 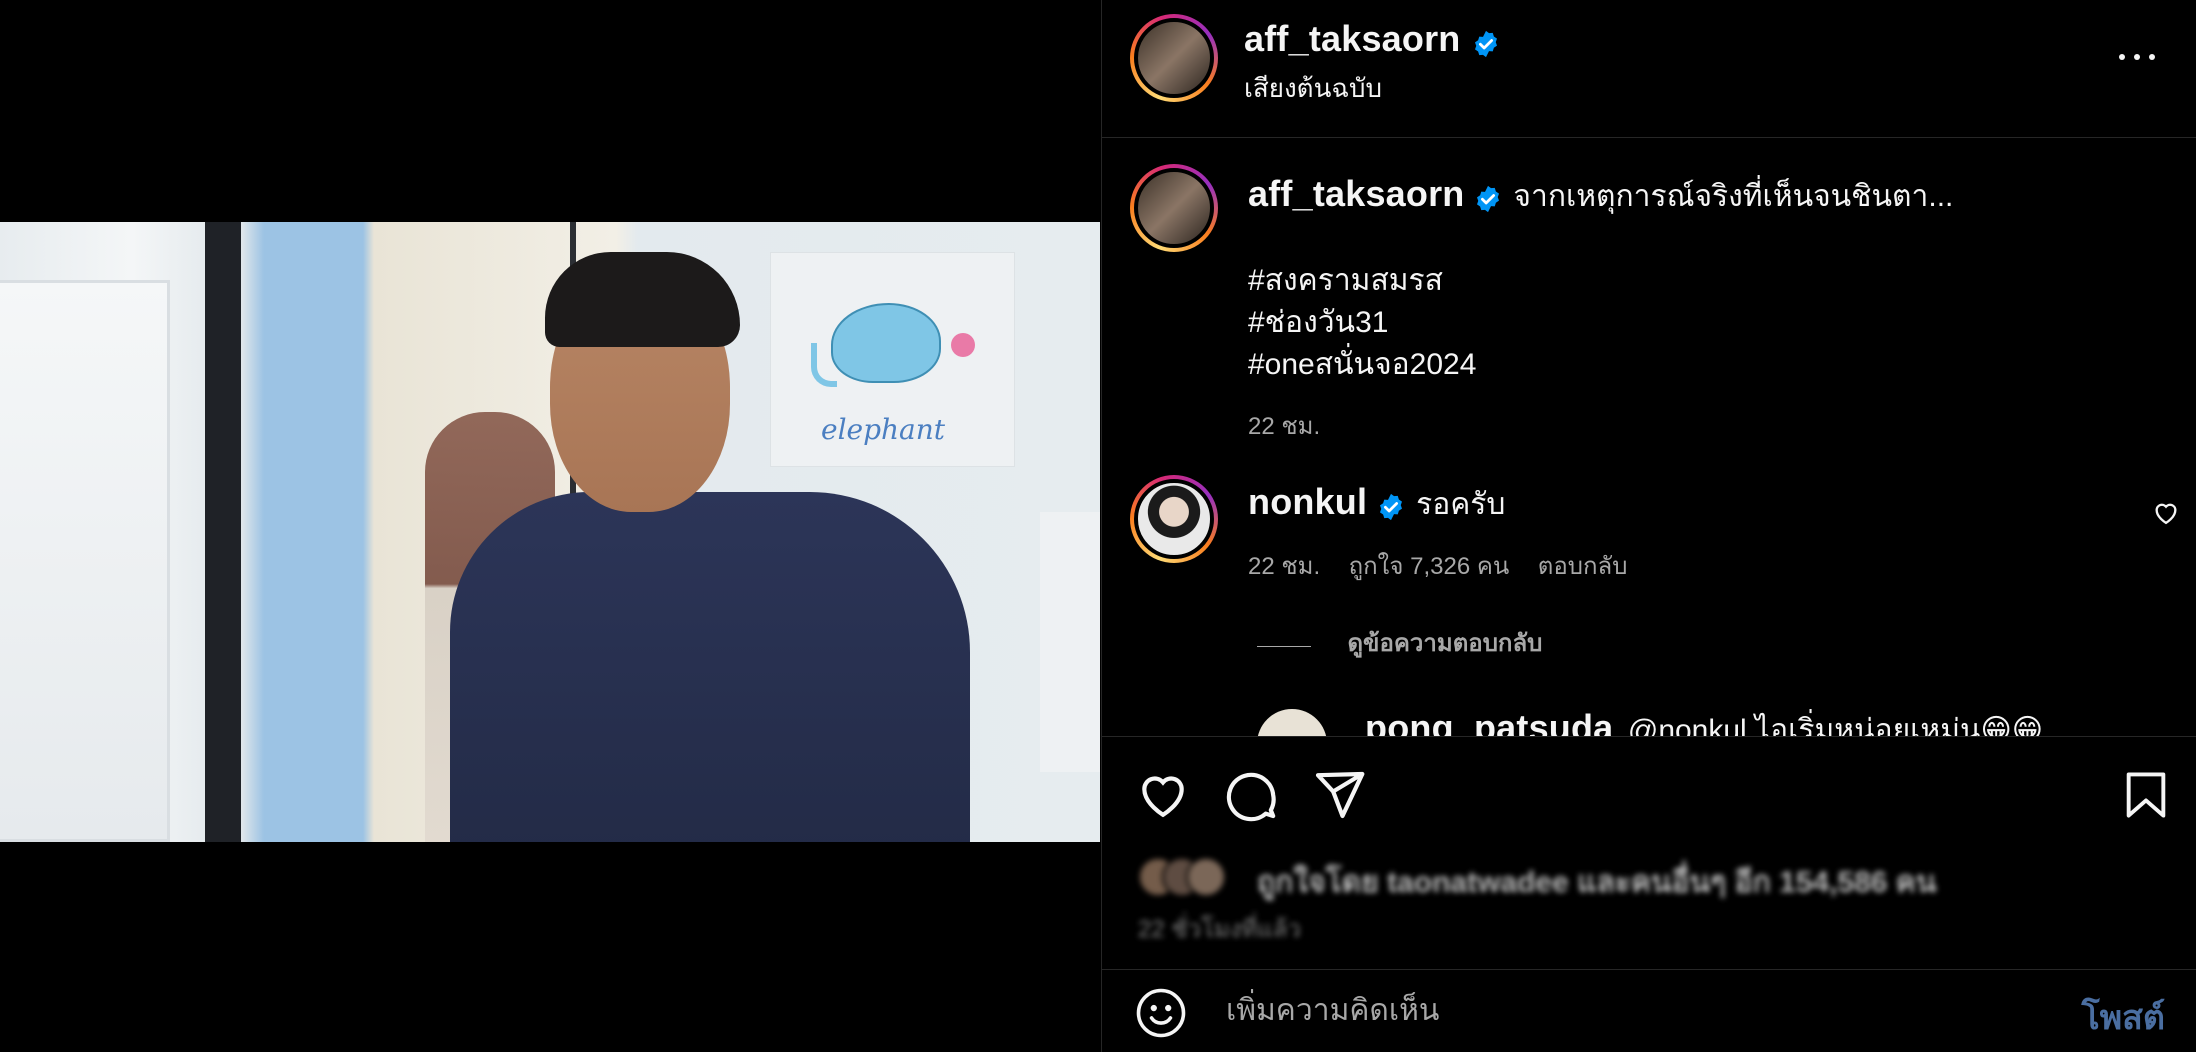 I want to click on video-scene-door, so click(x=85, y=561).